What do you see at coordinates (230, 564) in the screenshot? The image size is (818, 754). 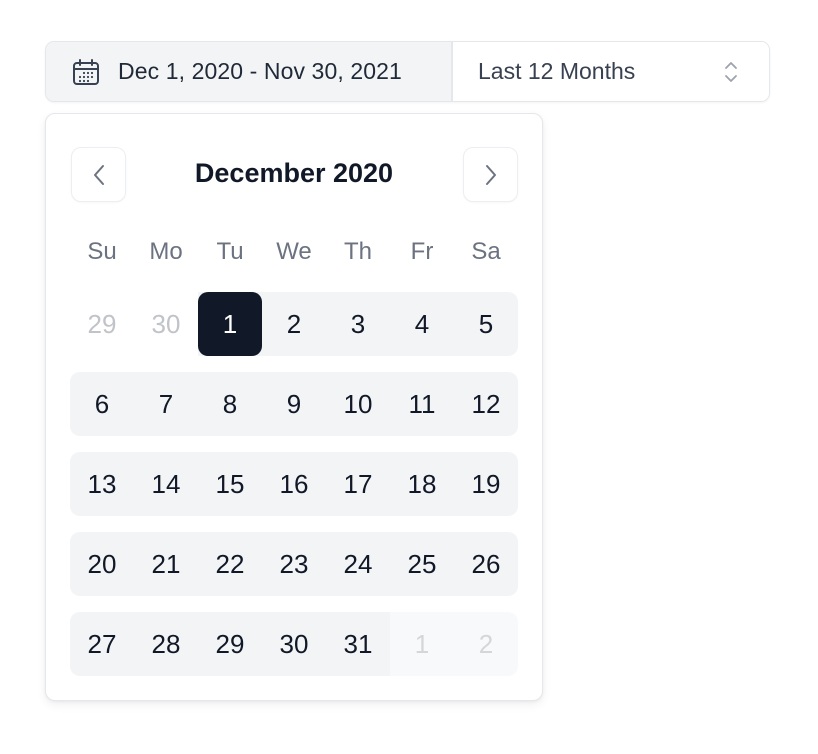 I see `calendar-day: 22` at bounding box center [230, 564].